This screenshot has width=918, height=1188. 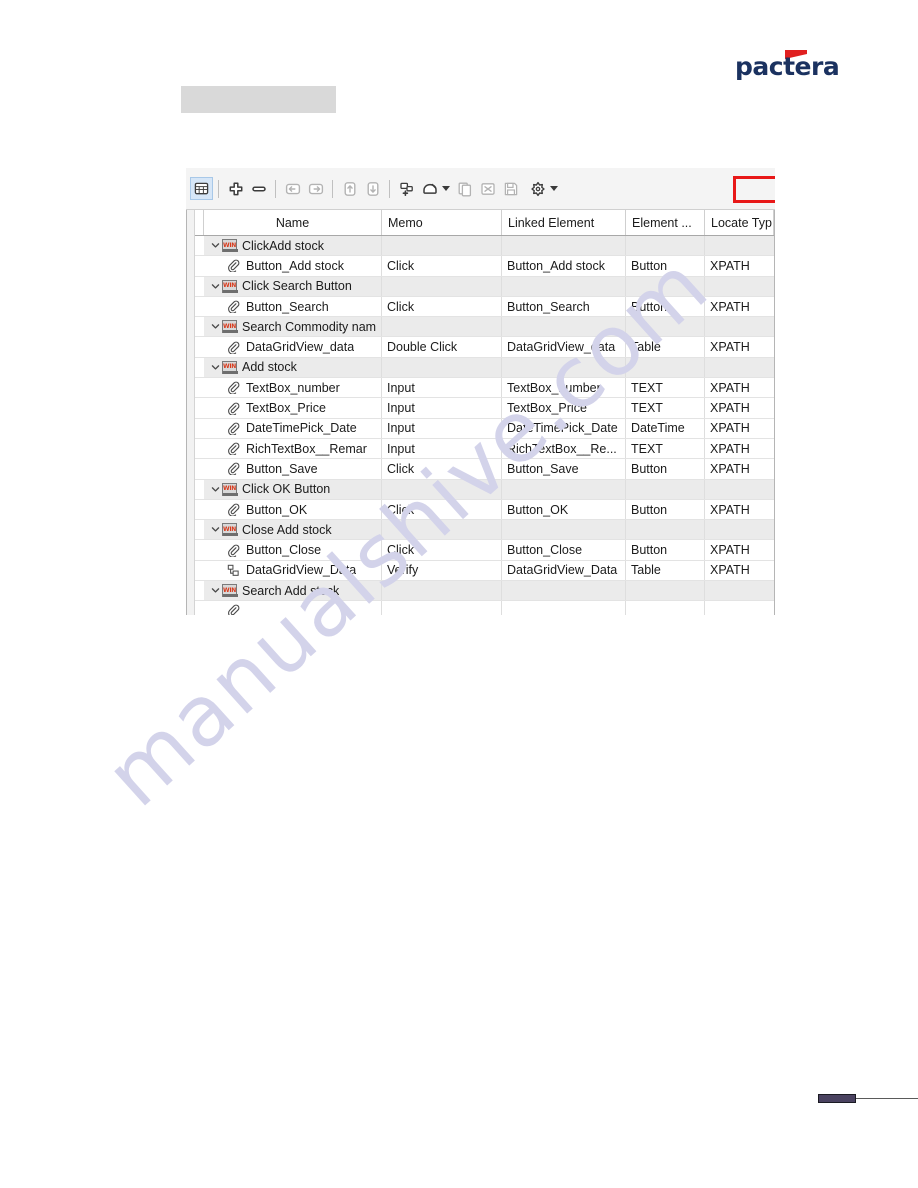 I want to click on plugin-dropdown-caret-icon, so click(x=554, y=188).